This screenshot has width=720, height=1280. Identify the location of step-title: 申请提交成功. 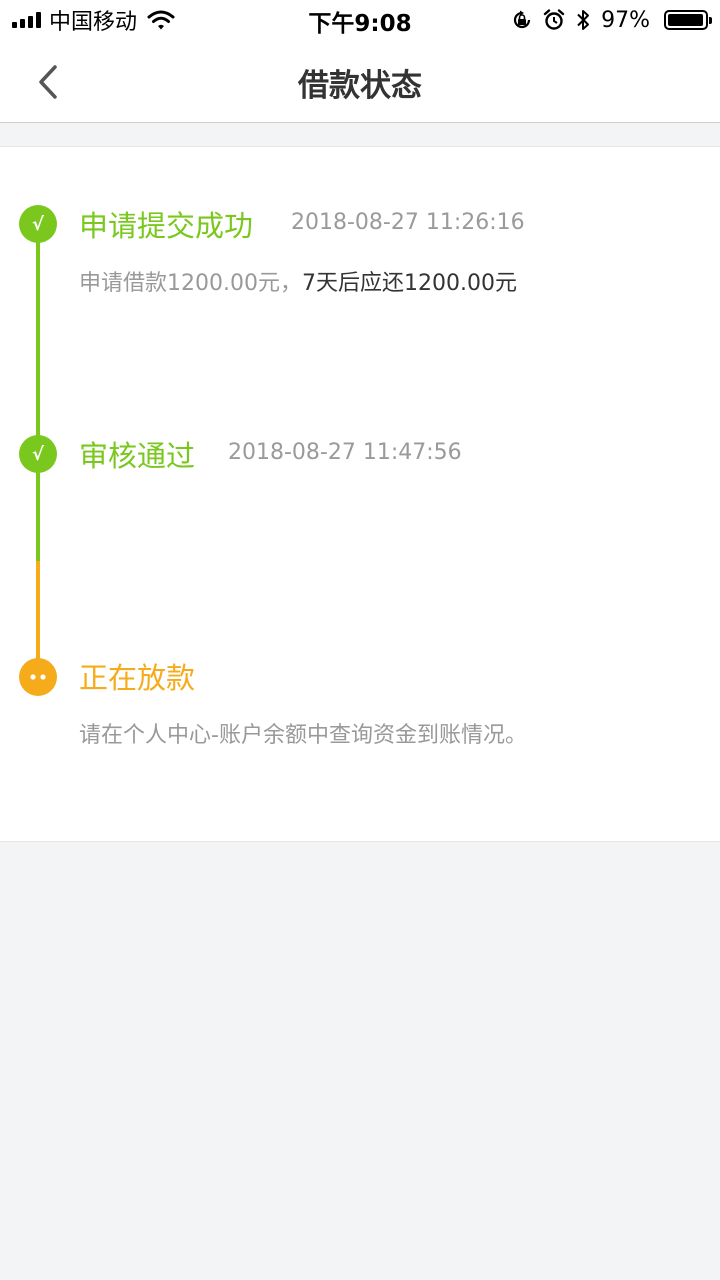
(166, 226).